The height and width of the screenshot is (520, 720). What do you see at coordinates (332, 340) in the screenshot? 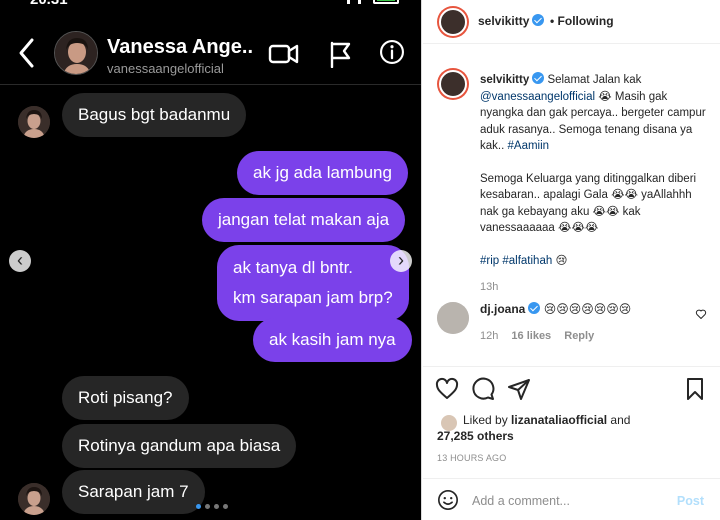
I see `message-bubble-outgoing: ak kasih jam nya` at bounding box center [332, 340].